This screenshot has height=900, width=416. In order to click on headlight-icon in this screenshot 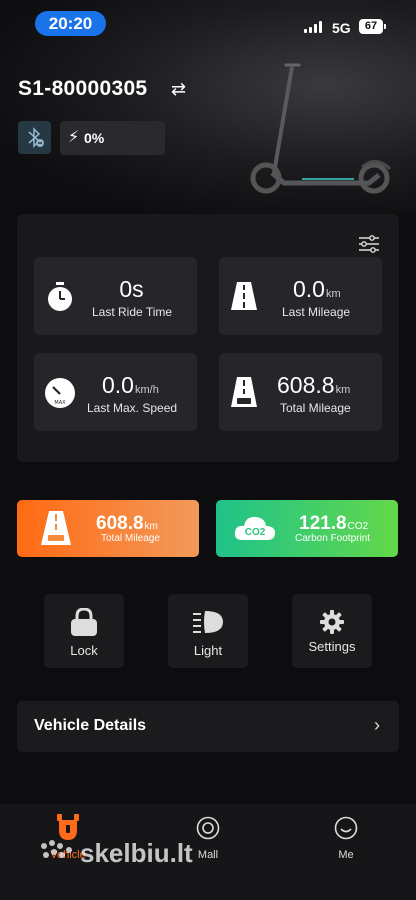, I will do `click(208, 622)`.